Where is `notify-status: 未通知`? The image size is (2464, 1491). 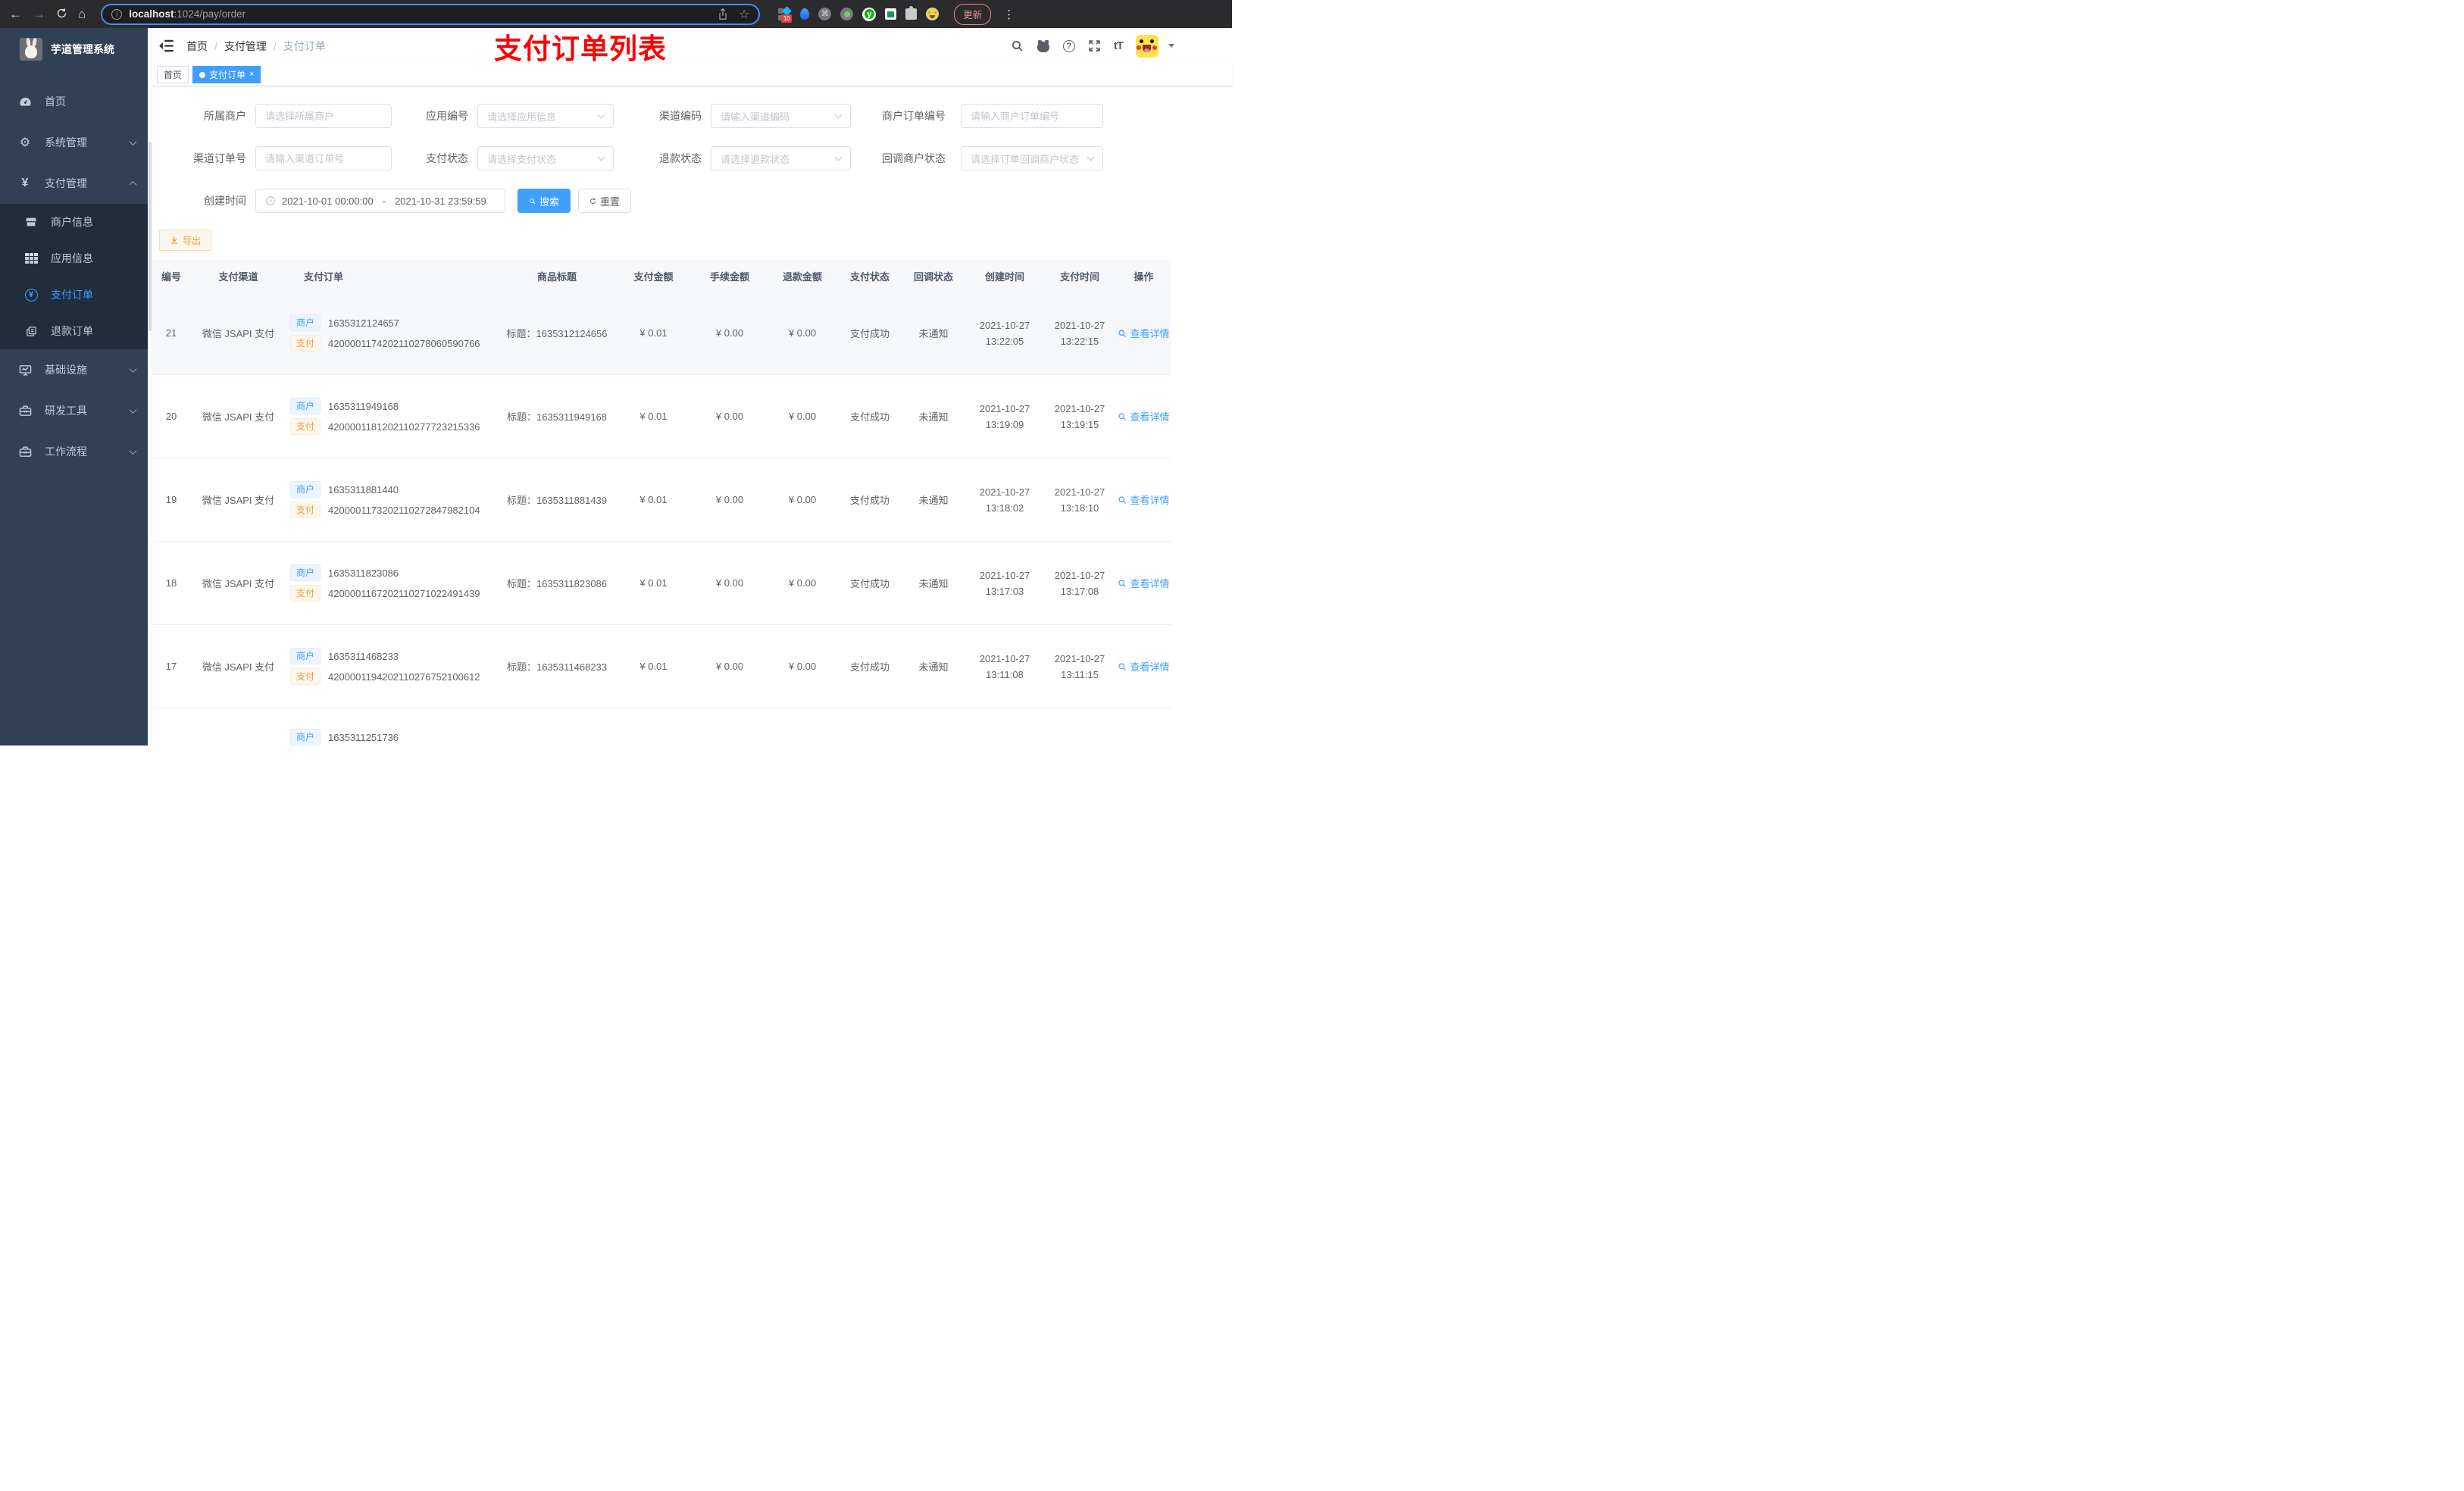 notify-status: 未通知 is located at coordinates (933, 583).